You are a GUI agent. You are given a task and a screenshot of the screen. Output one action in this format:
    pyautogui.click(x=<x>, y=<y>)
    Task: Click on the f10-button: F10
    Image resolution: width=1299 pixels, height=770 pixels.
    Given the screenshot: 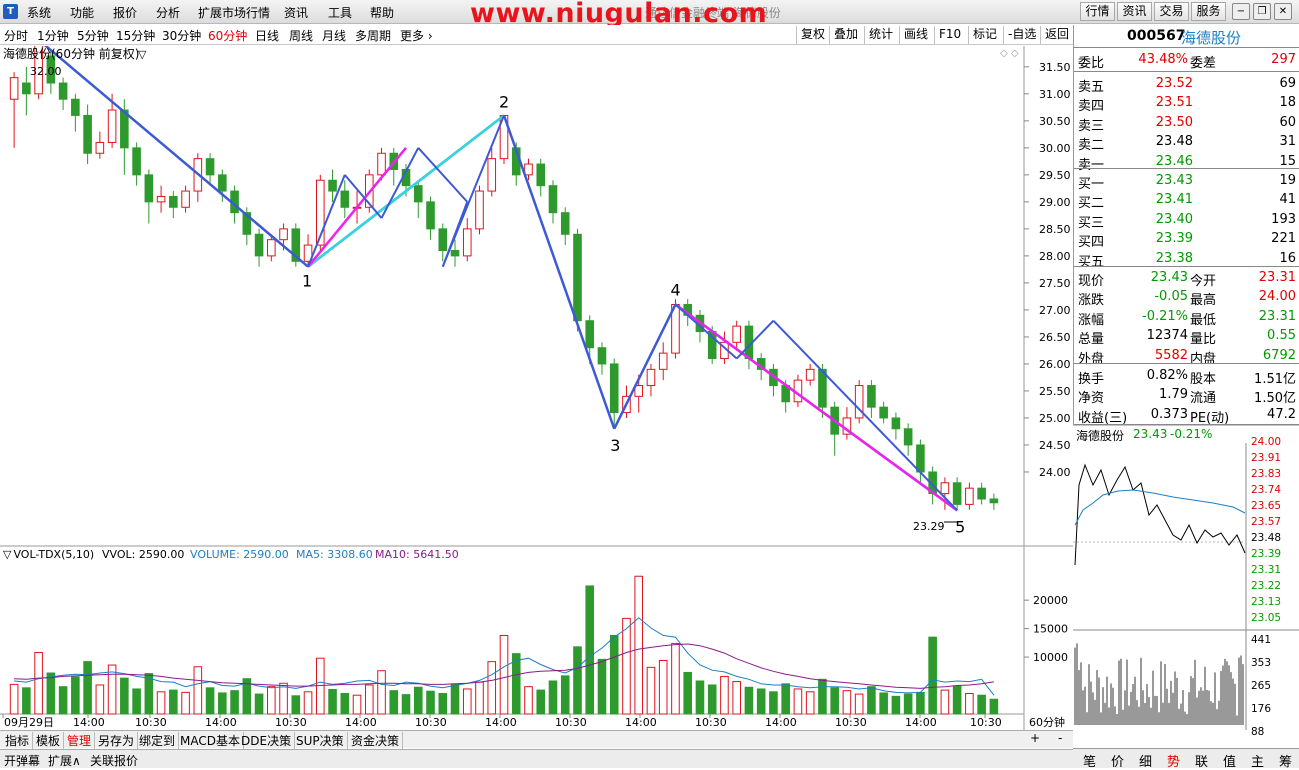 What is the action you would take?
    pyautogui.click(x=949, y=35)
    